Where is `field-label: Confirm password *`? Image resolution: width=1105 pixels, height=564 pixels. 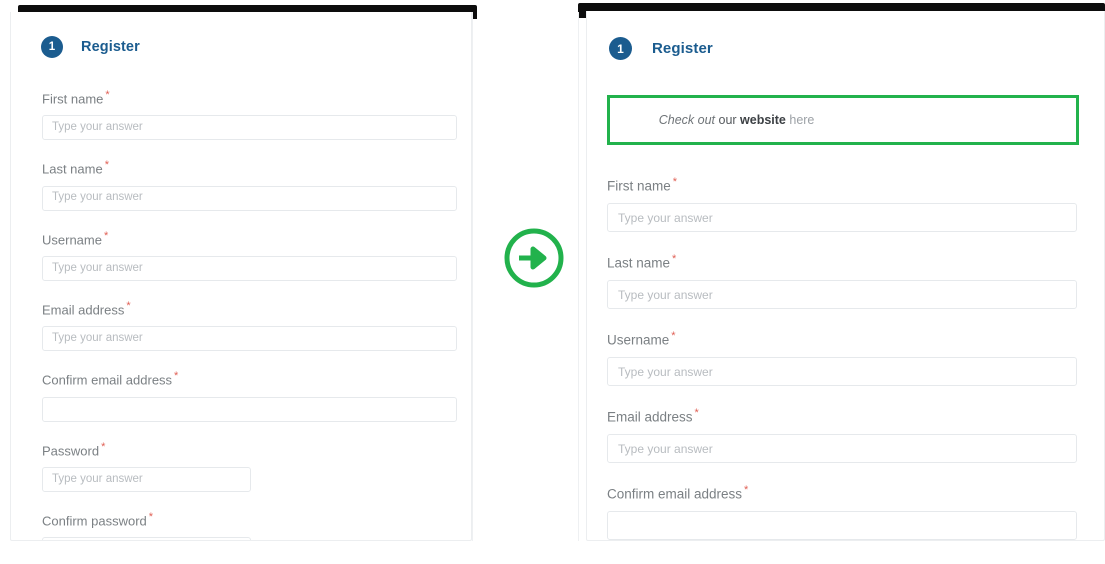
field-label: Confirm password * is located at coordinates (256, 523).